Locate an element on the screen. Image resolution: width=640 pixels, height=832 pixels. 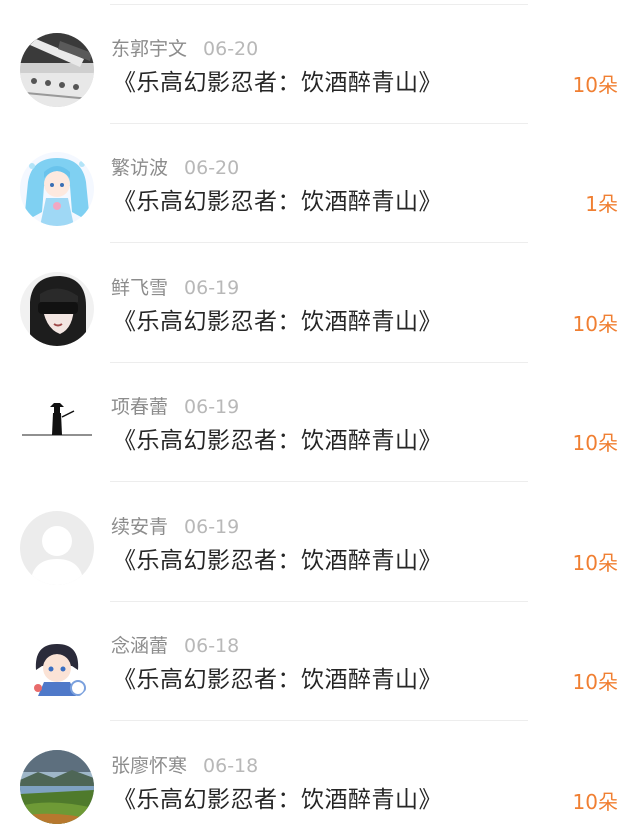
record-meta: 繁访波 06-20 is located at coordinates (175, 168).